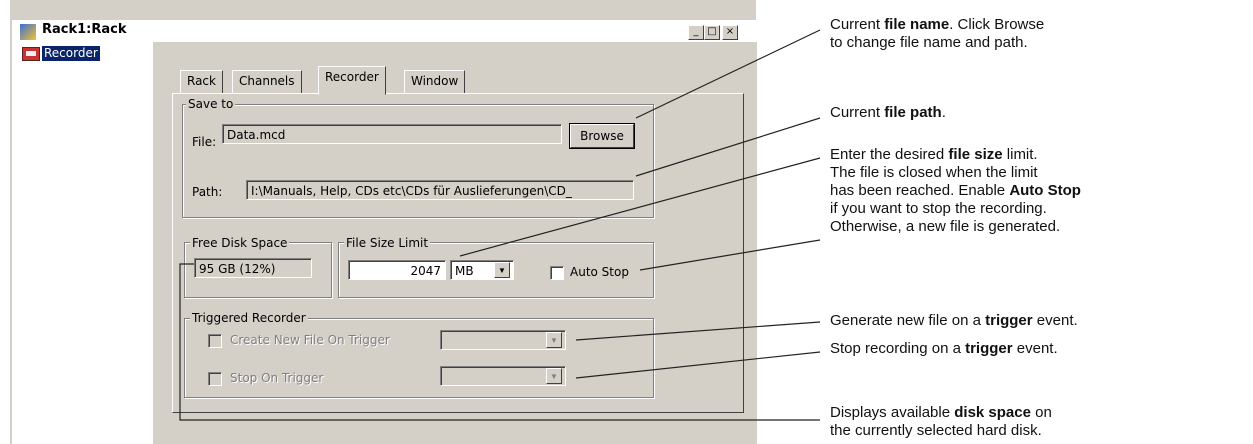 The height and width of the screenshot is (444, 1253). I want to click on callout-line-file-name, so click(728, 74).